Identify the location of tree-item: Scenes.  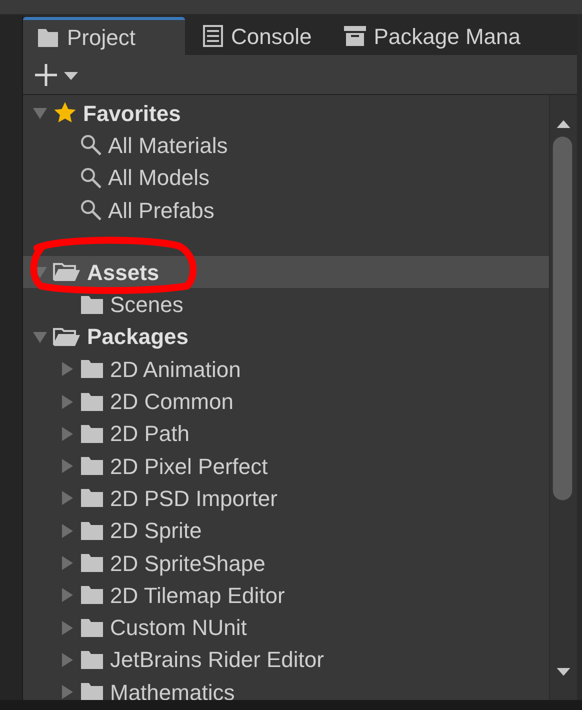
(286, 304).